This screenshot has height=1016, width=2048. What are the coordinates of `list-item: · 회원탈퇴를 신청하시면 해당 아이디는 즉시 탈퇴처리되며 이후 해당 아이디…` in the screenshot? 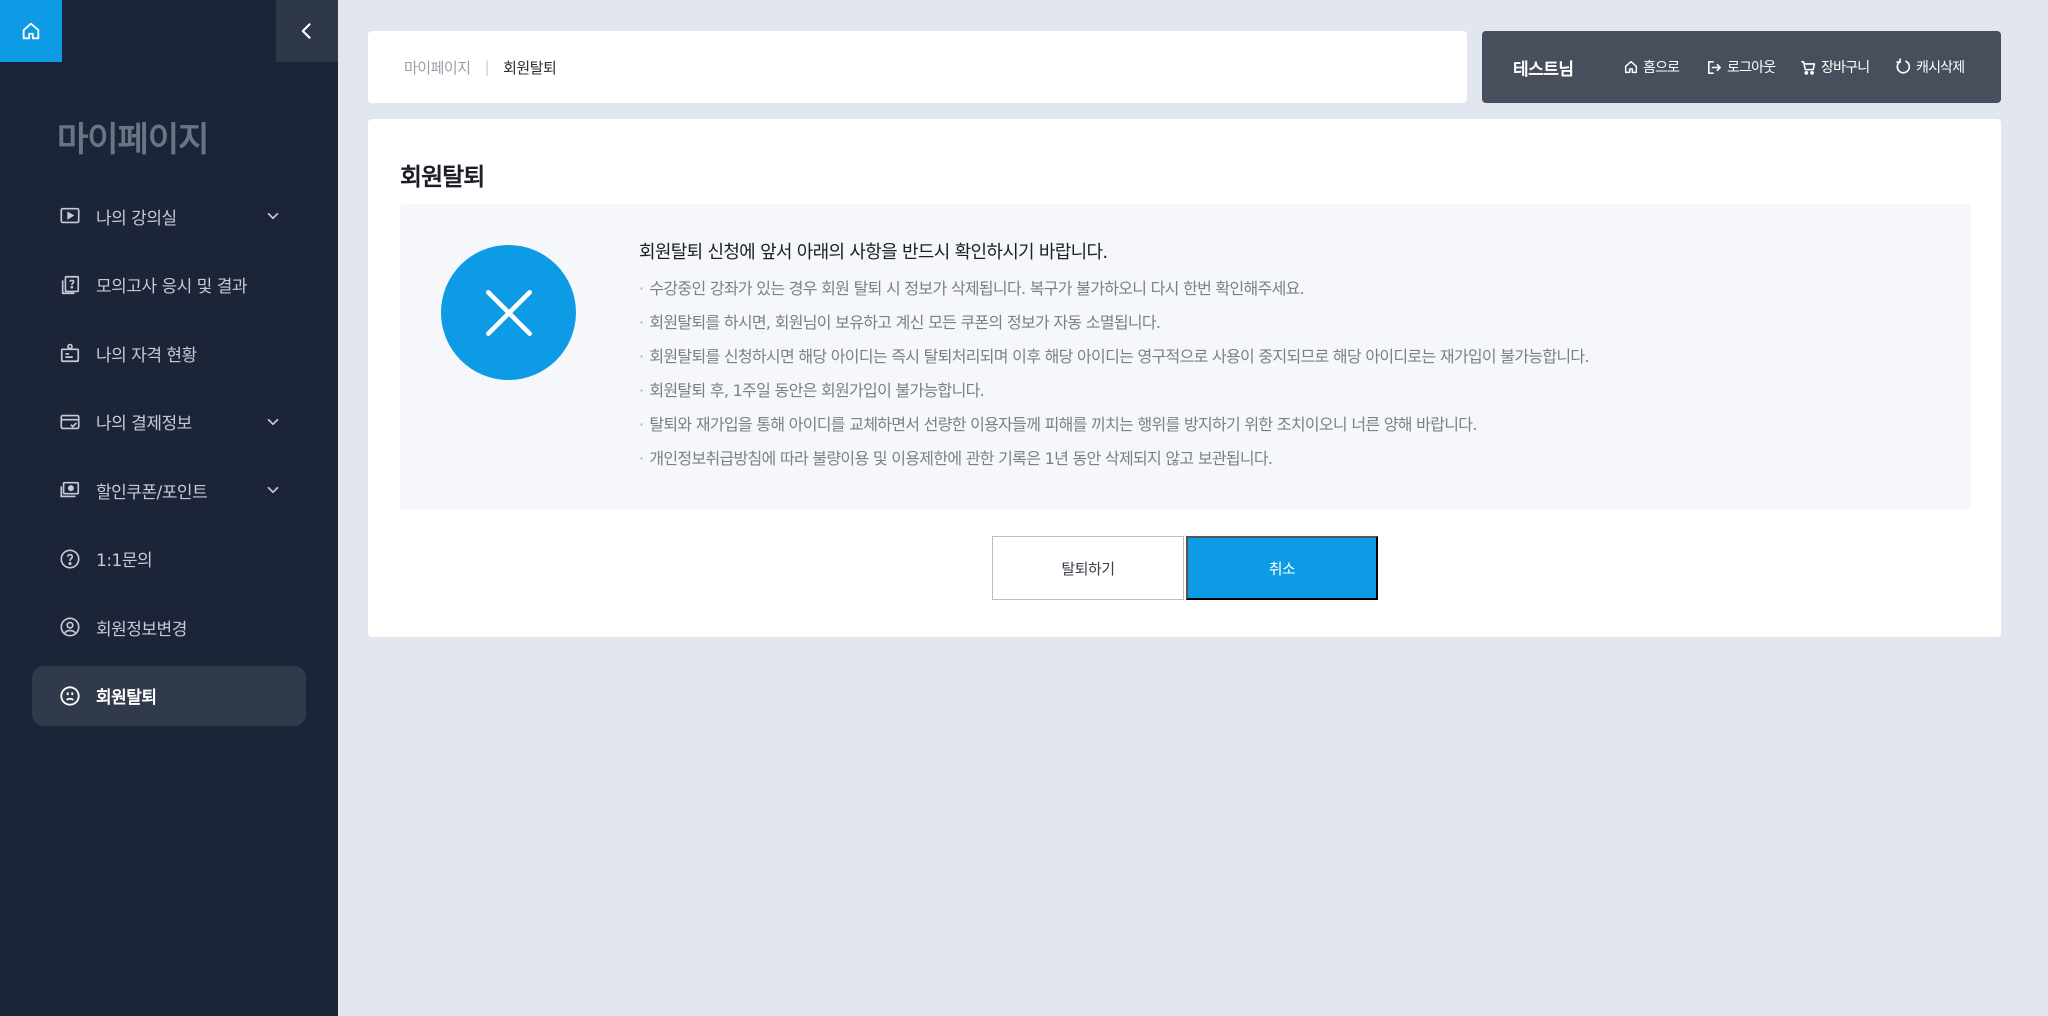 It's located at (1114, 363).